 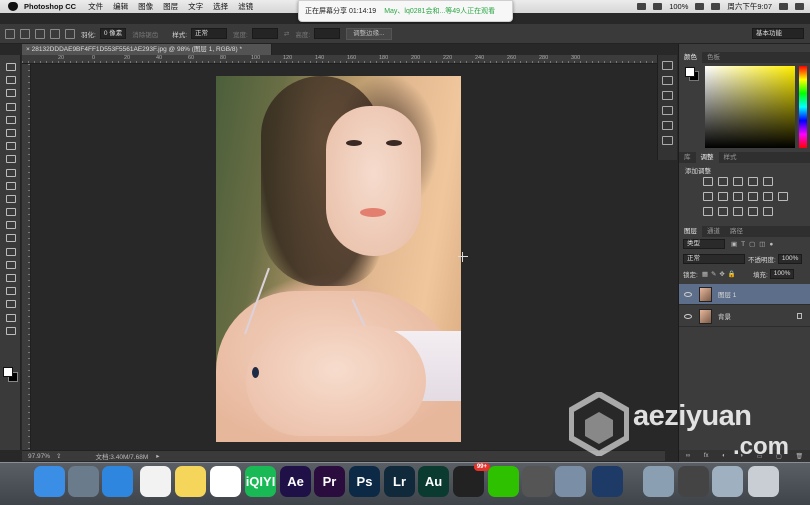 I want to click on menu-image: 图像, so click(x=145, y=6).